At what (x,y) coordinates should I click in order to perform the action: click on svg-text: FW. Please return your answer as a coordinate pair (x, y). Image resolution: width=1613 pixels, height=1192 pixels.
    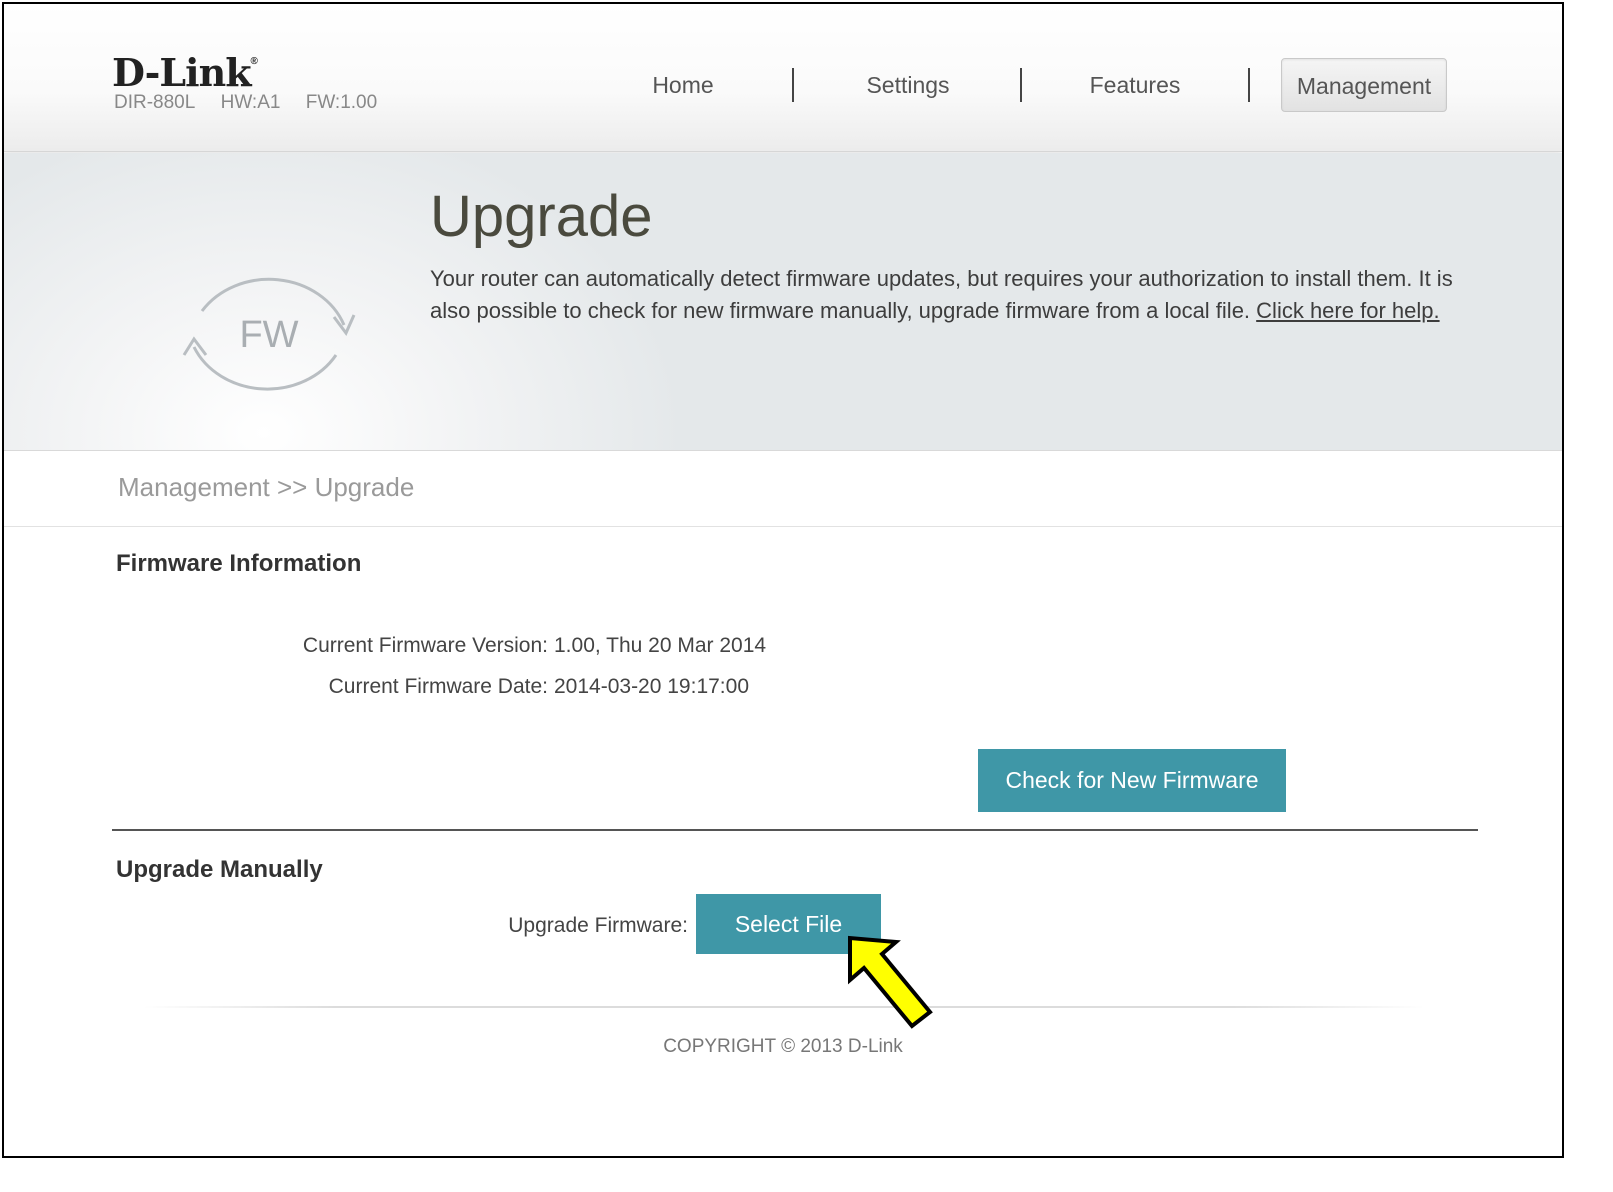
    Looking at the image, I should click on (268, 335).